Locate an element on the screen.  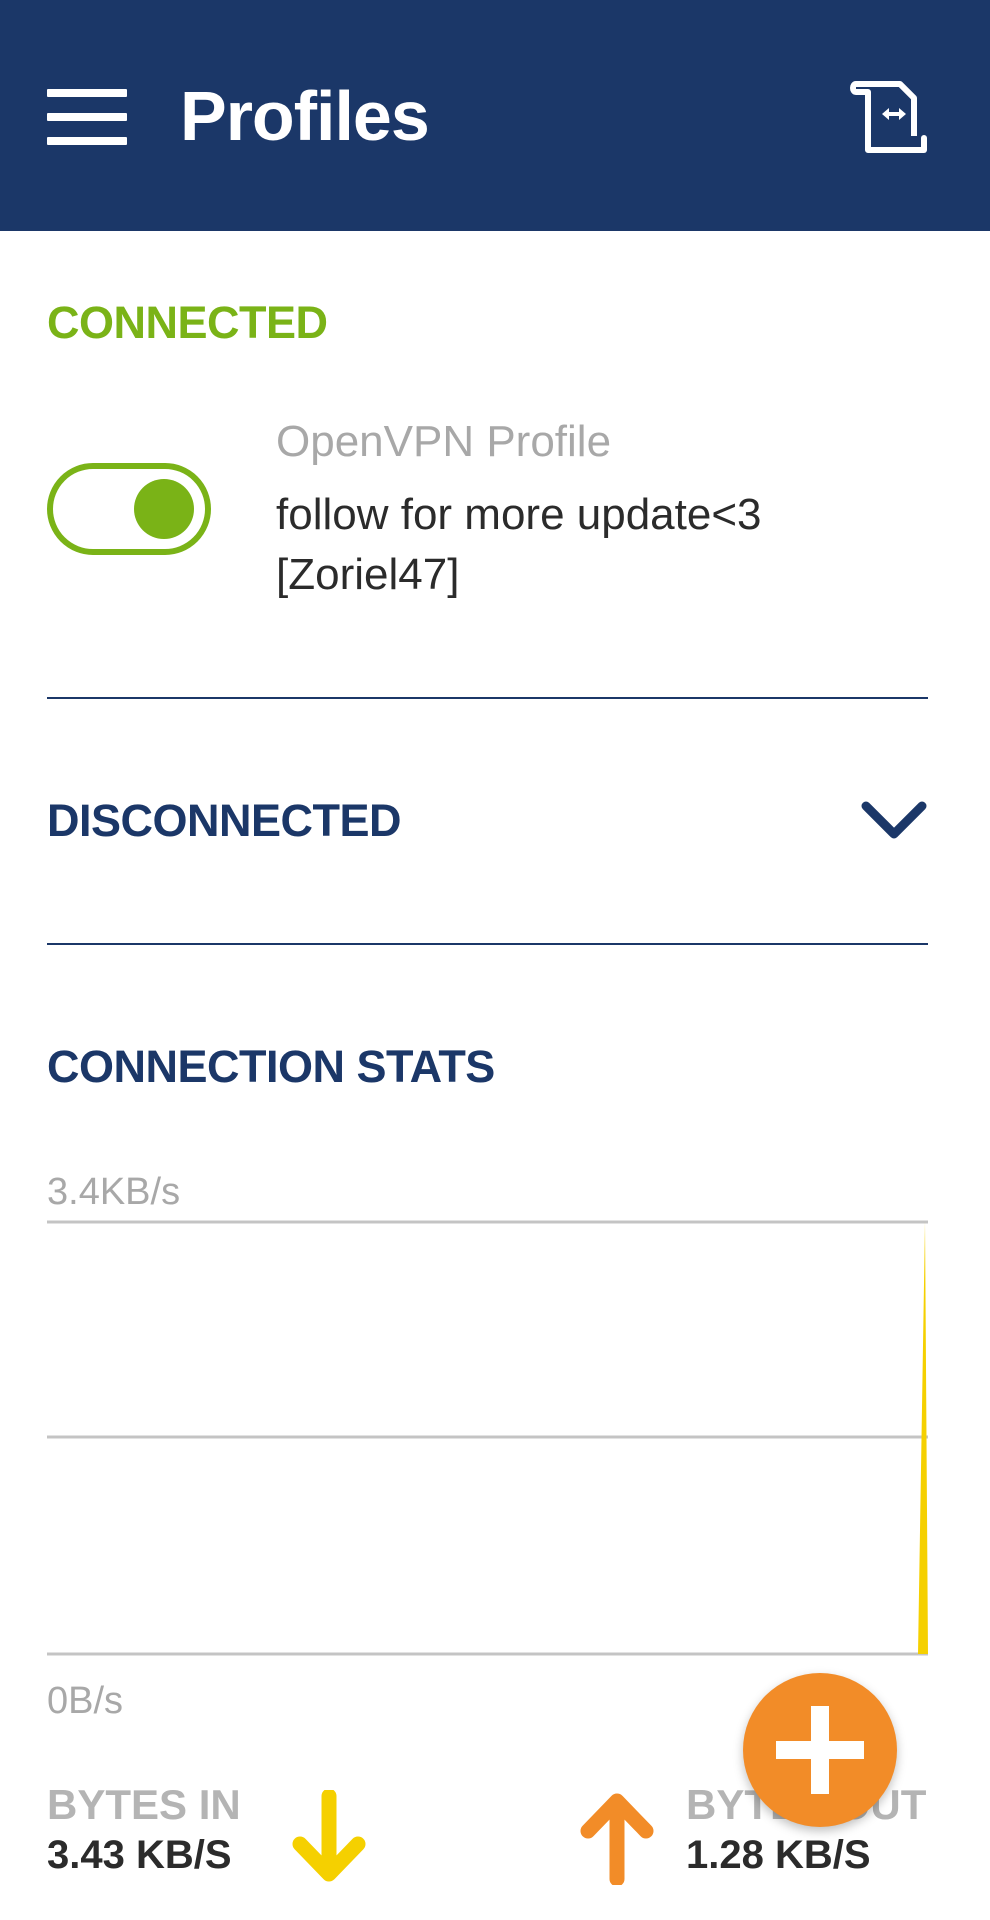
connection-toggle is located at coordinates (129, 509).